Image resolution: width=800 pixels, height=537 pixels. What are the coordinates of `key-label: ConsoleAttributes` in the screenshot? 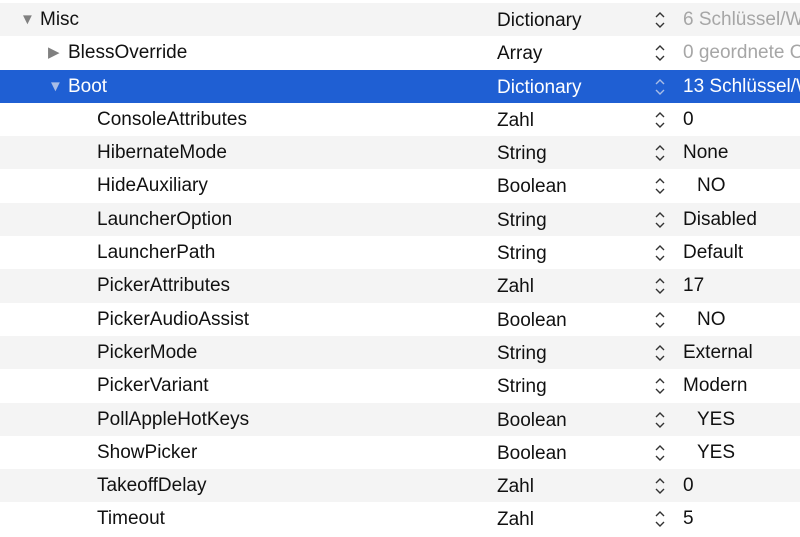 It's located at (172, 119).